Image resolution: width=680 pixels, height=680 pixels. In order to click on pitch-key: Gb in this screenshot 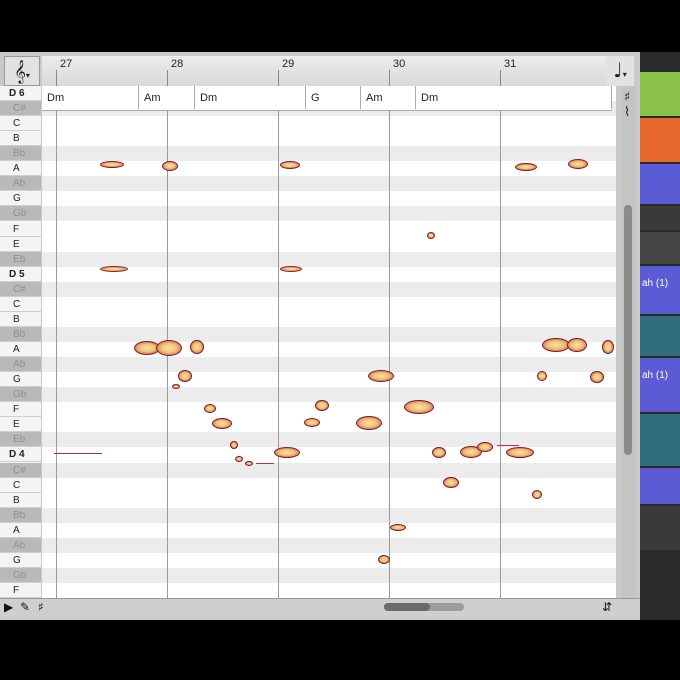, I will do `click(20, 395)`.